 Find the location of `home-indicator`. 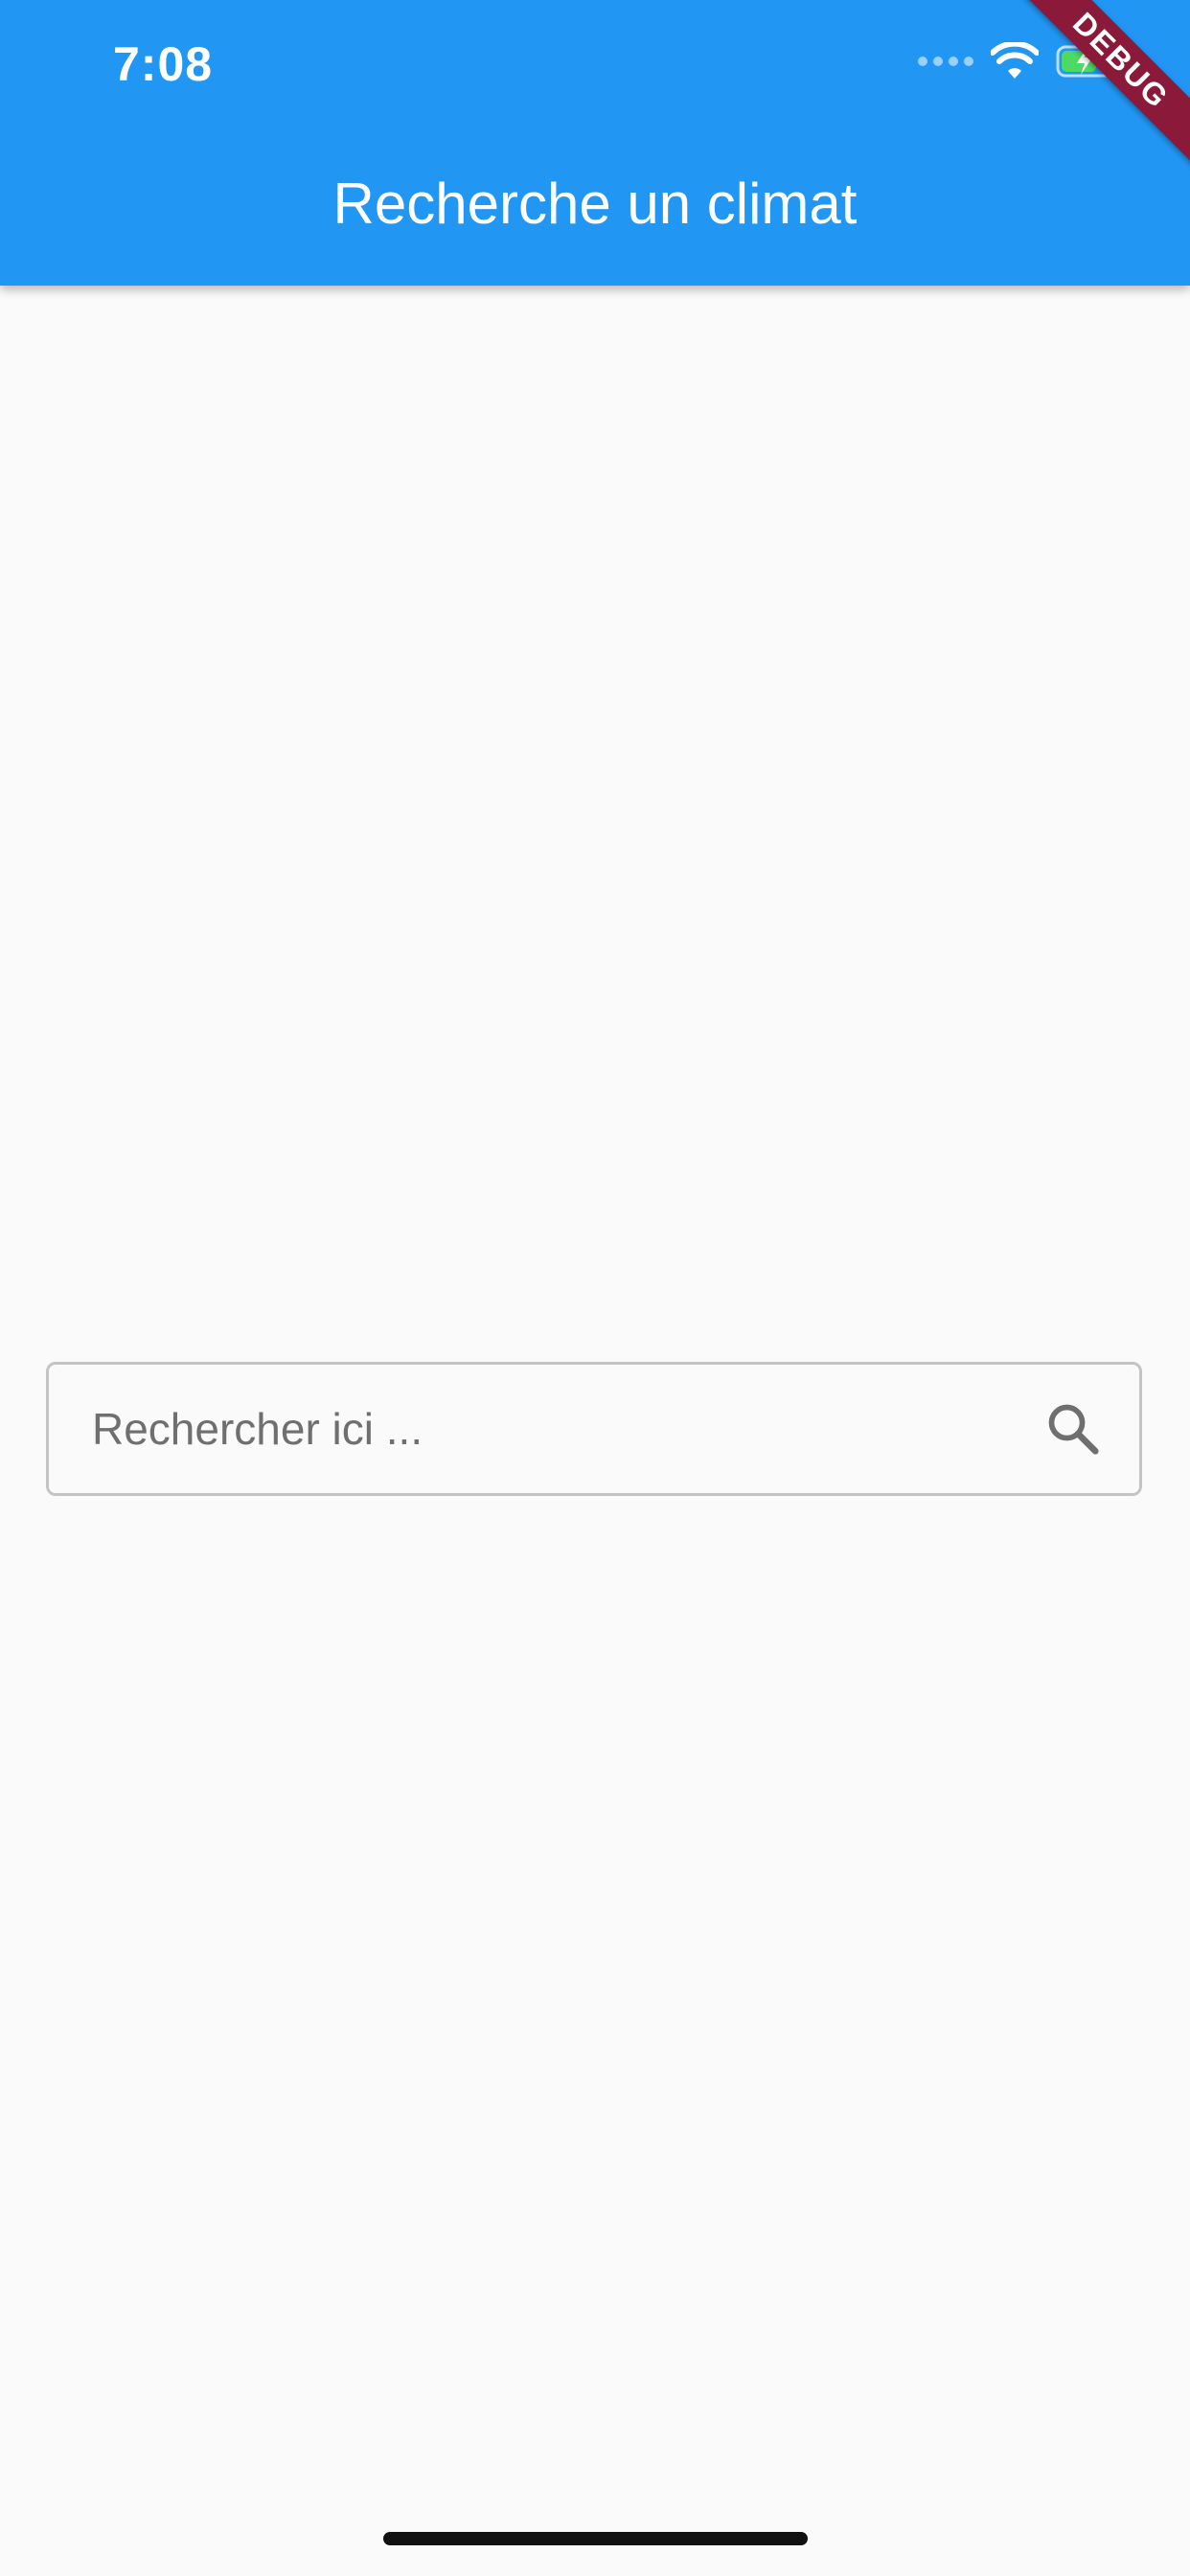

home-indicator is located at coordinates (595, 2538).